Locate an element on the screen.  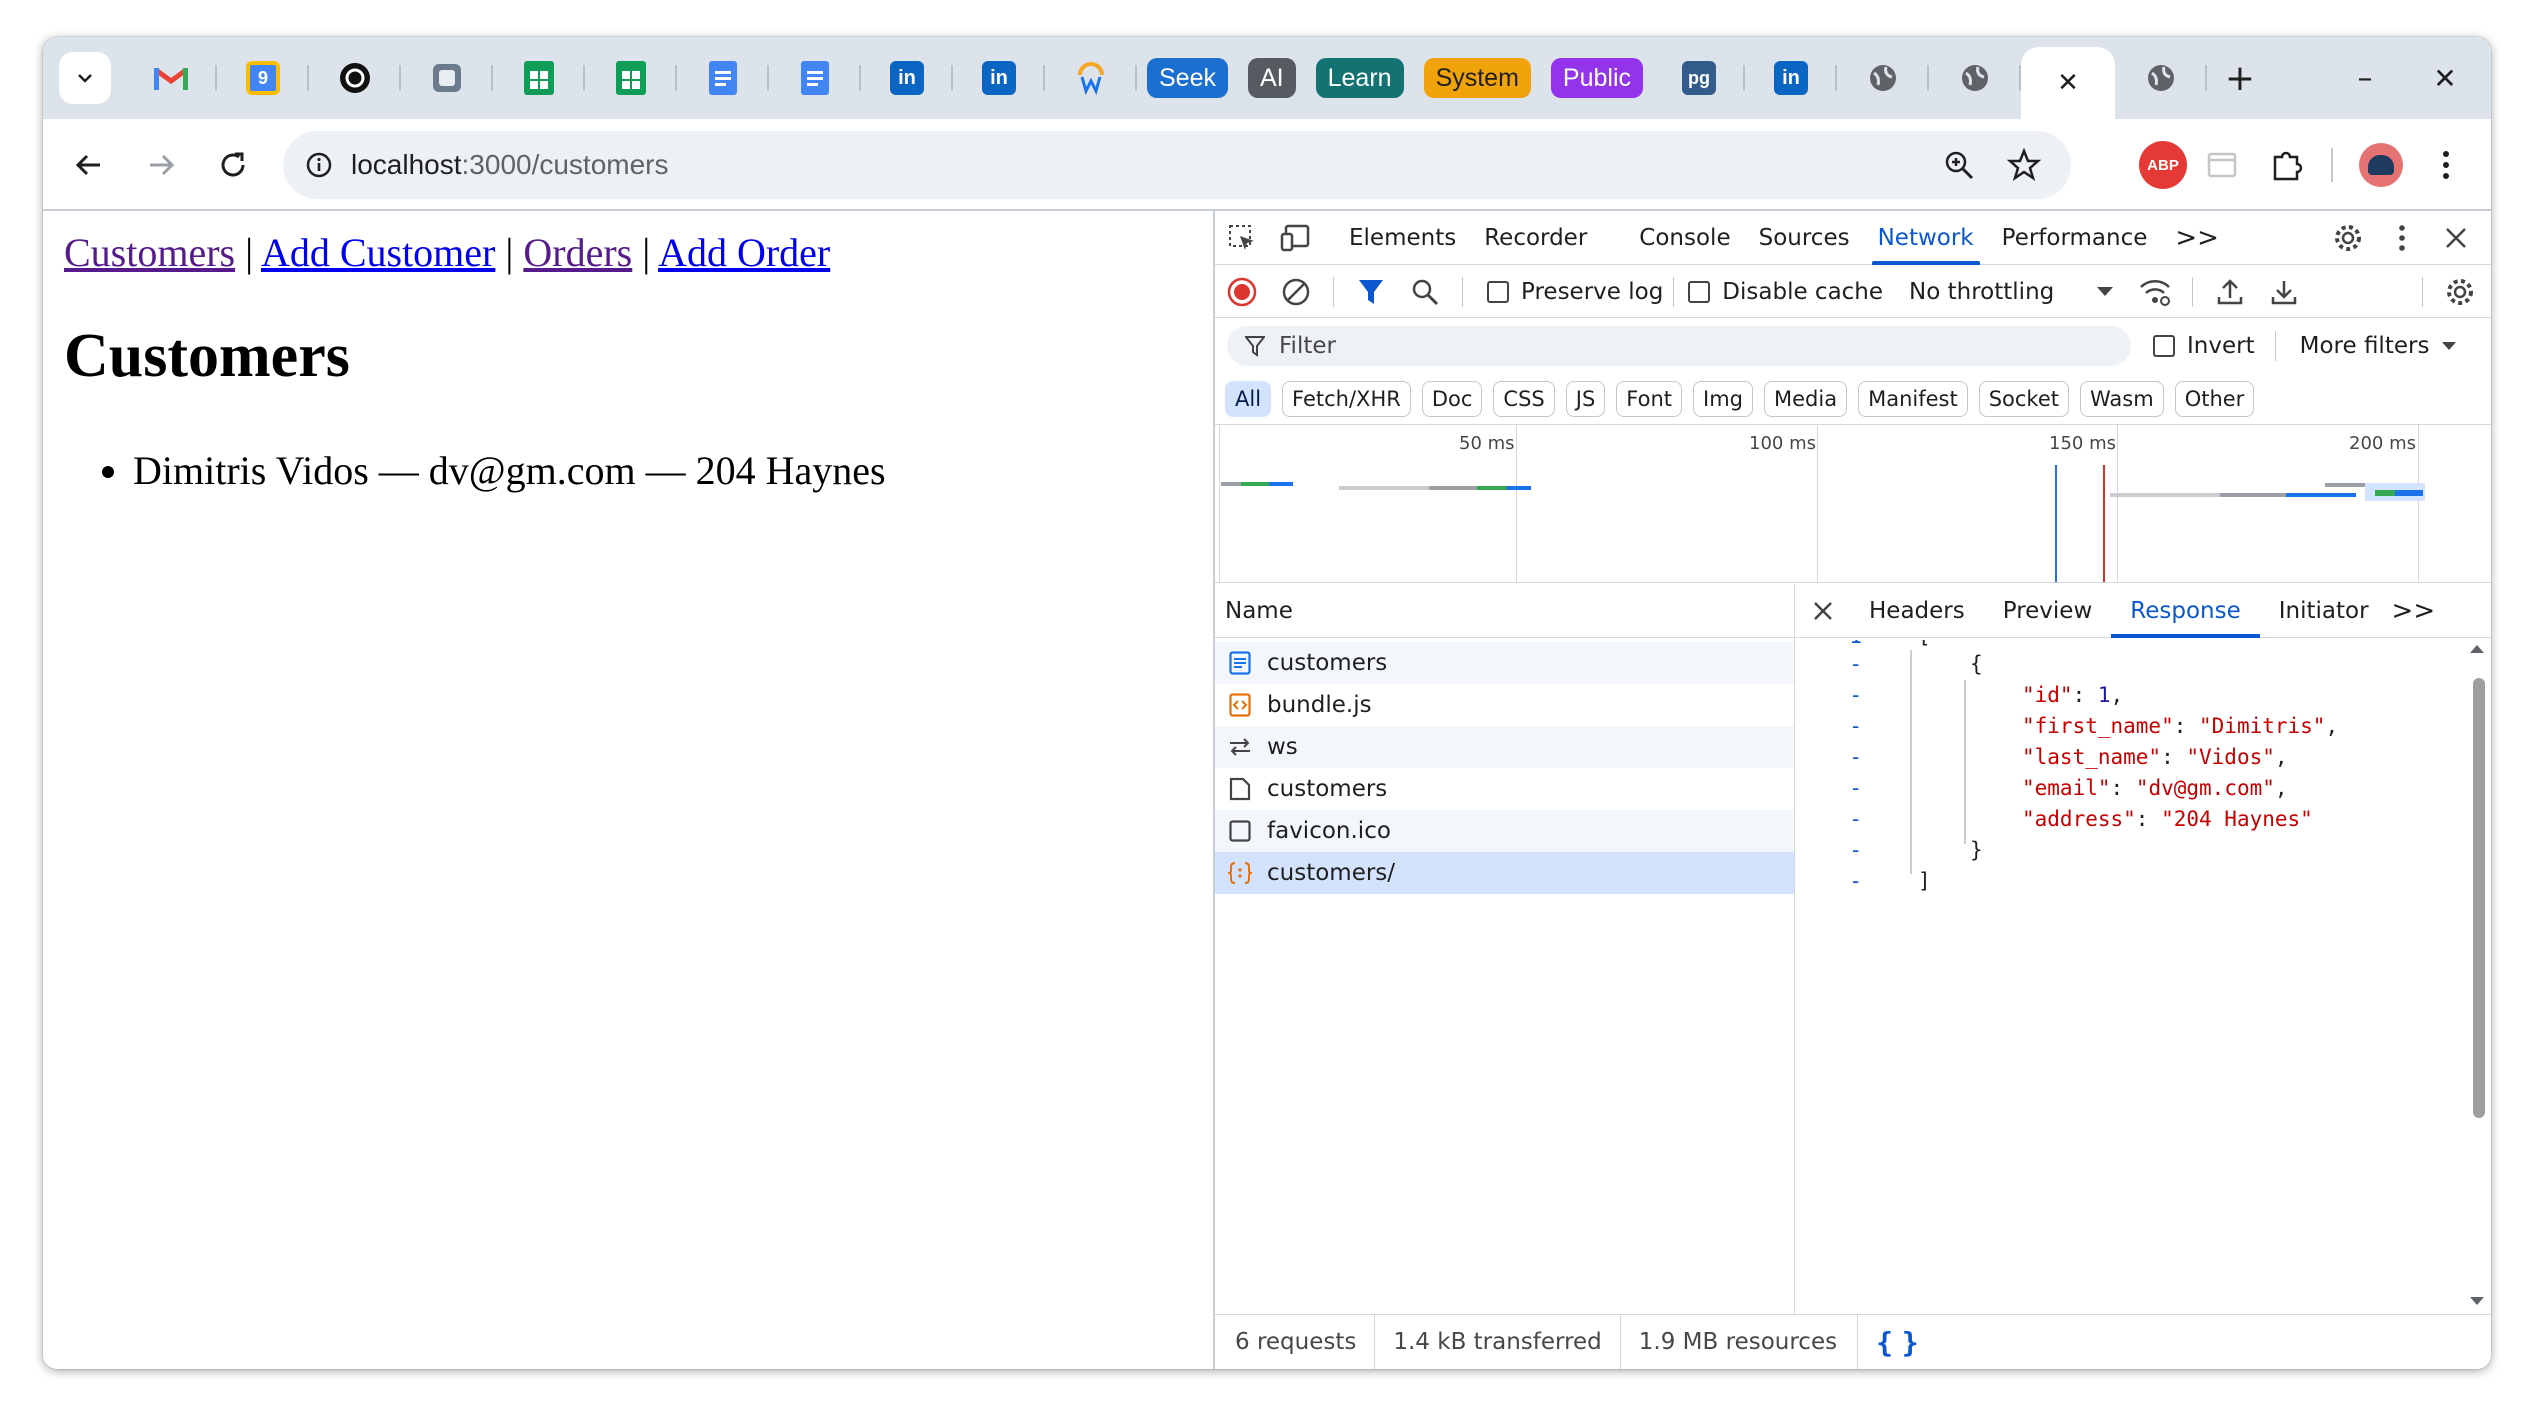
tab-linkedin-1: in is located at coordinates (907, 78).